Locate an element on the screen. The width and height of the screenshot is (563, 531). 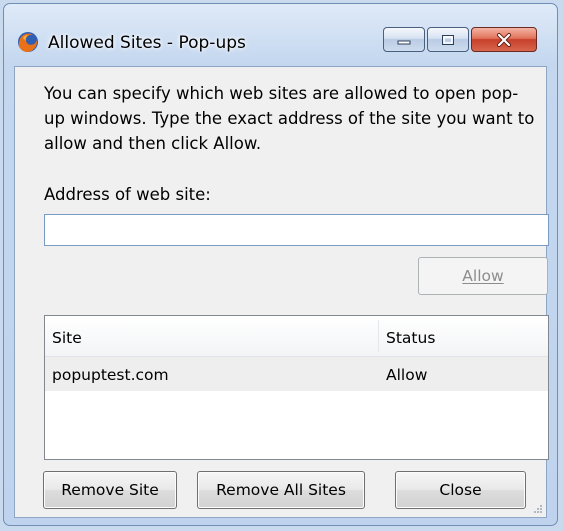
column-header-status: Status is located at coordinates (410, 338).